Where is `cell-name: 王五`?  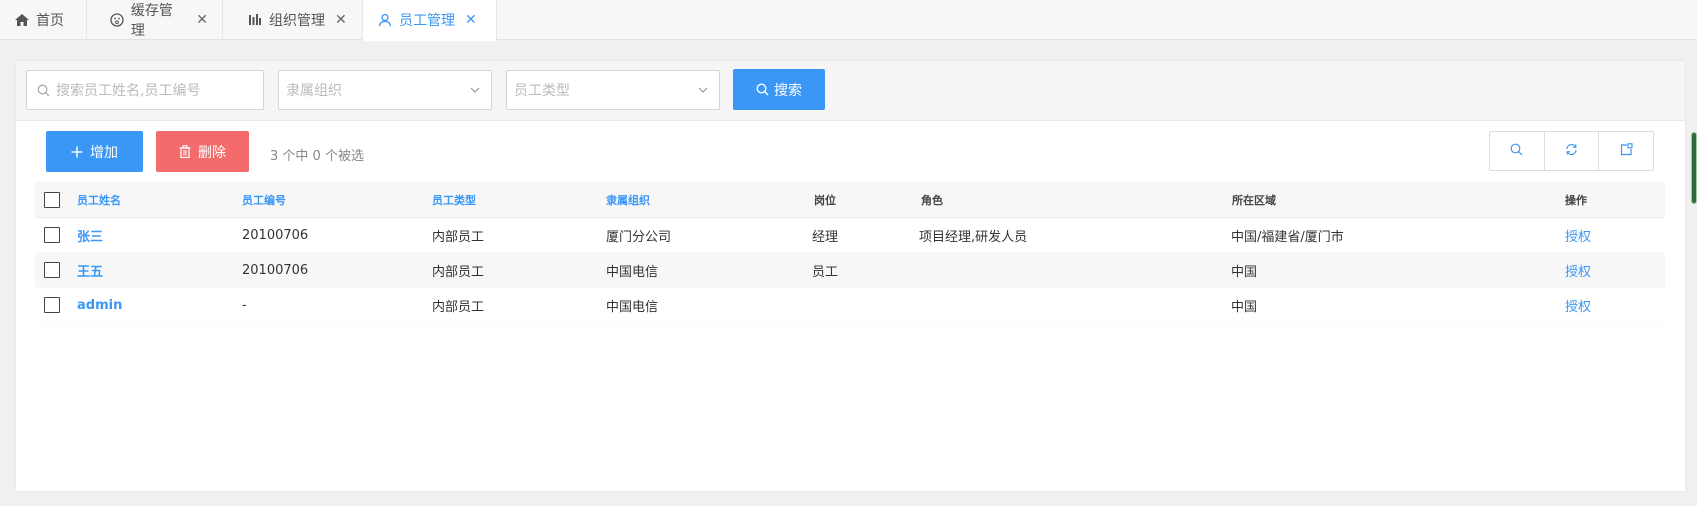 cell-name: 王五 is located at coordinates (90, 270).